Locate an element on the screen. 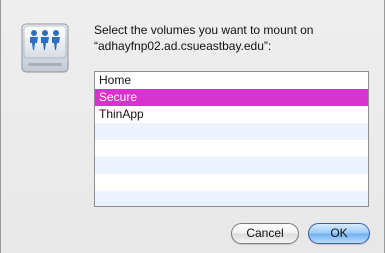  ok-button: OK is located at coordinates (339, 233).